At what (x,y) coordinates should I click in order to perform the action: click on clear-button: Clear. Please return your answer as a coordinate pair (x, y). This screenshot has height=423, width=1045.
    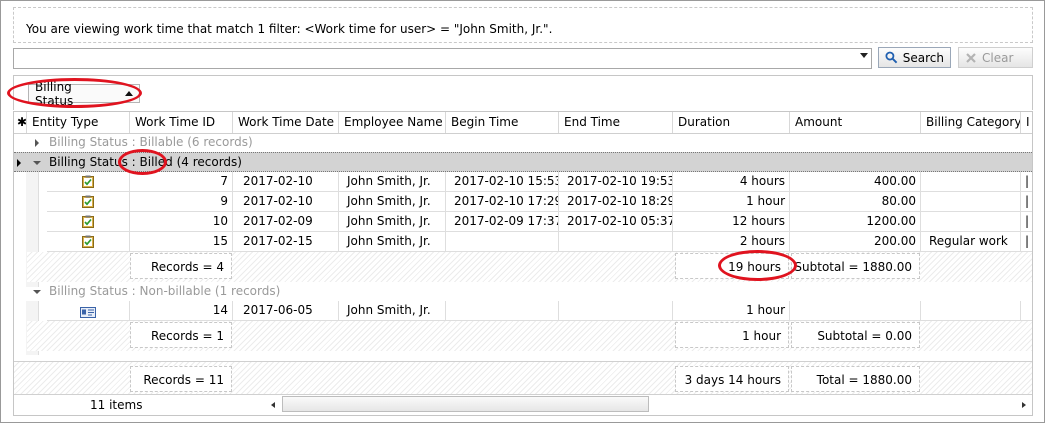
    Looking at the image, I should click on (995, 57).